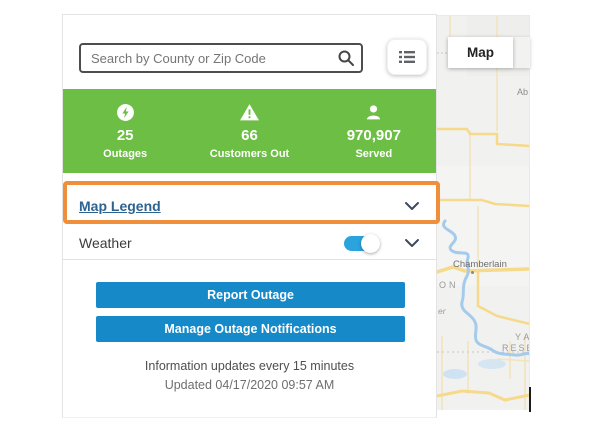  What do you see at coordinates (521, 52) in the screenshot?
I see `map-tab-partial` at bounding box center [521, 52].